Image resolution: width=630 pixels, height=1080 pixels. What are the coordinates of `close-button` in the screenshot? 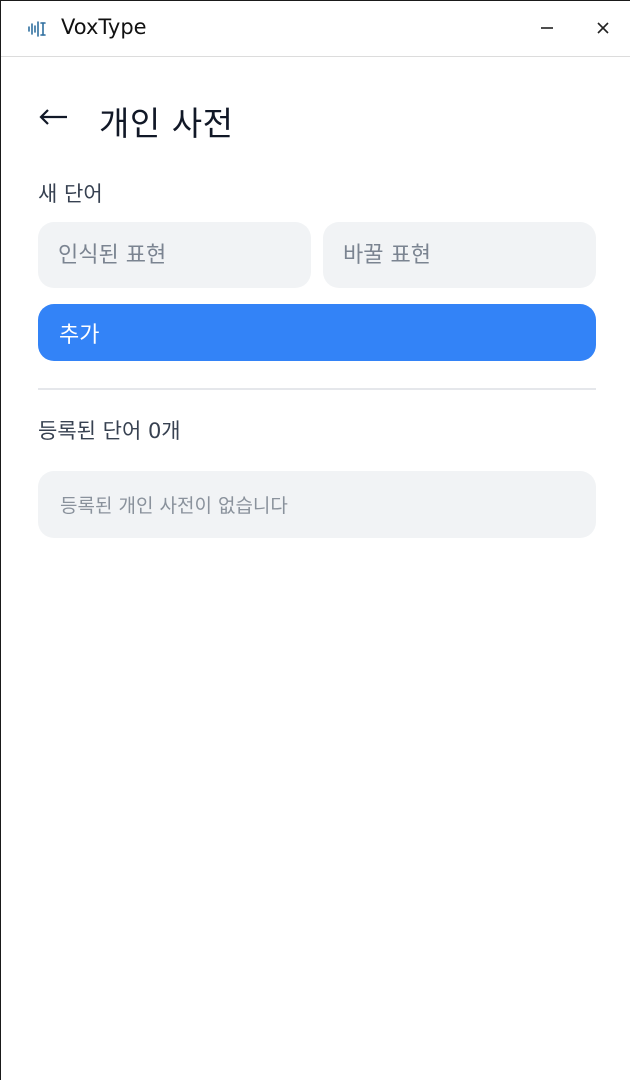 It's located at (603, 29).